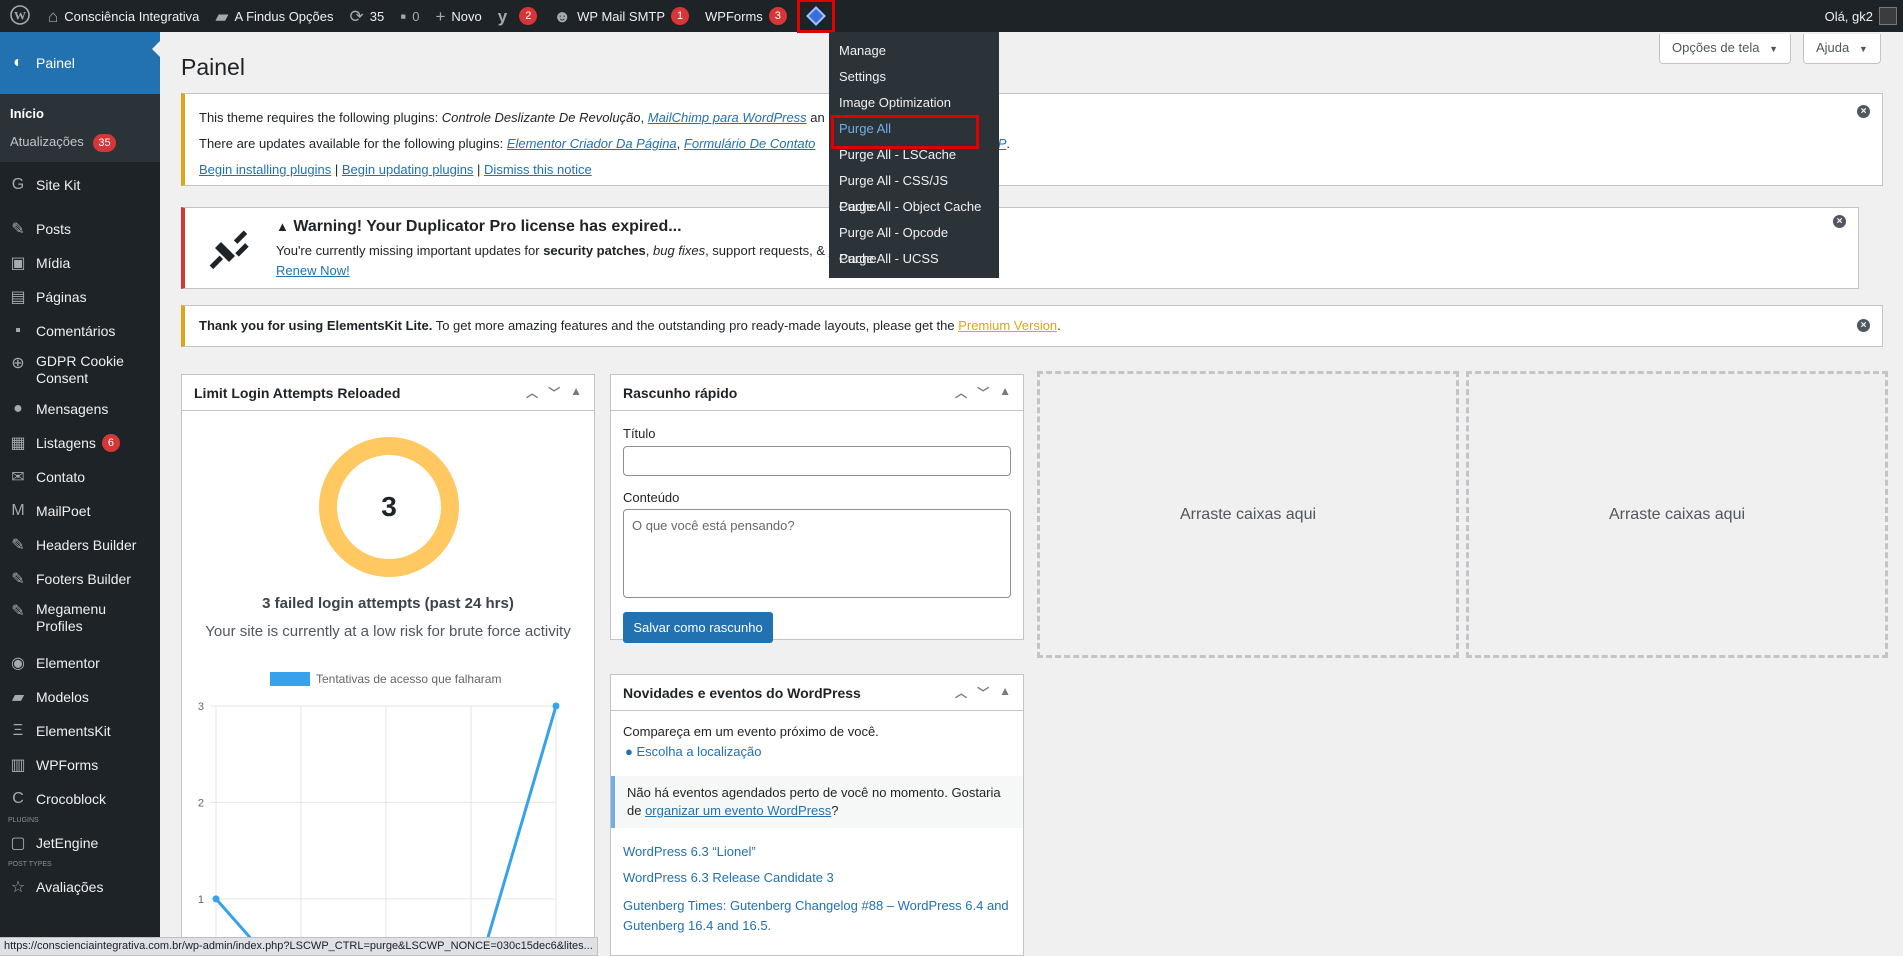 This screenshot has height=956, width=1903. I want to click on save-draft-button: Salvar como rascunho, so click(698, 627).